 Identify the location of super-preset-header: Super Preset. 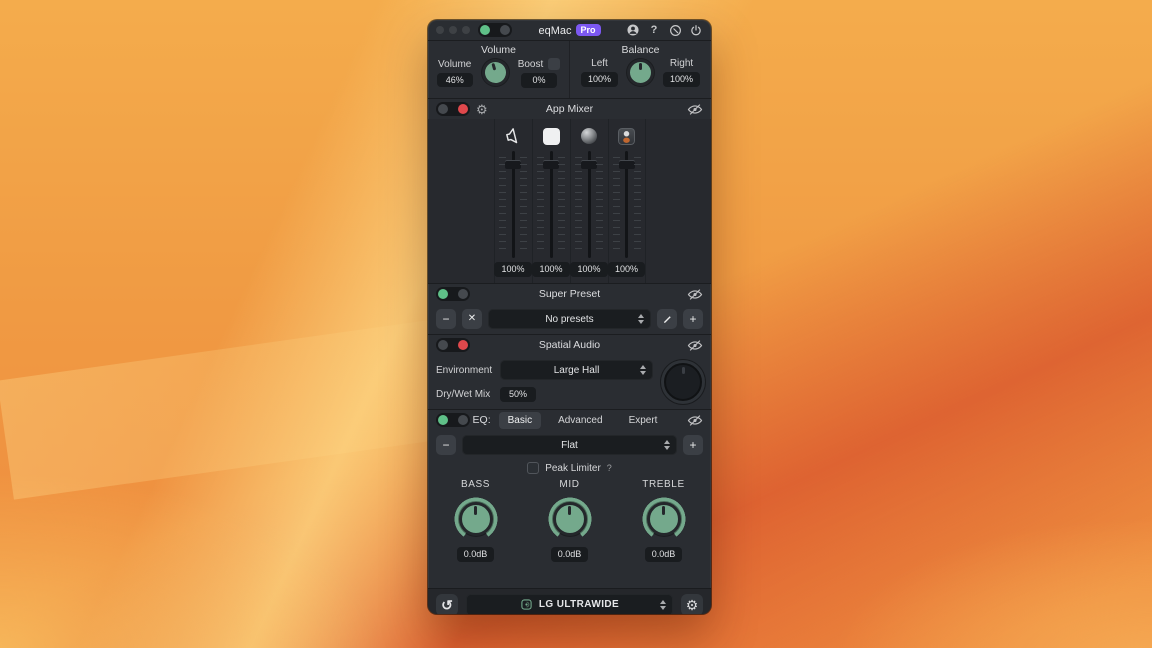
(569, 293).